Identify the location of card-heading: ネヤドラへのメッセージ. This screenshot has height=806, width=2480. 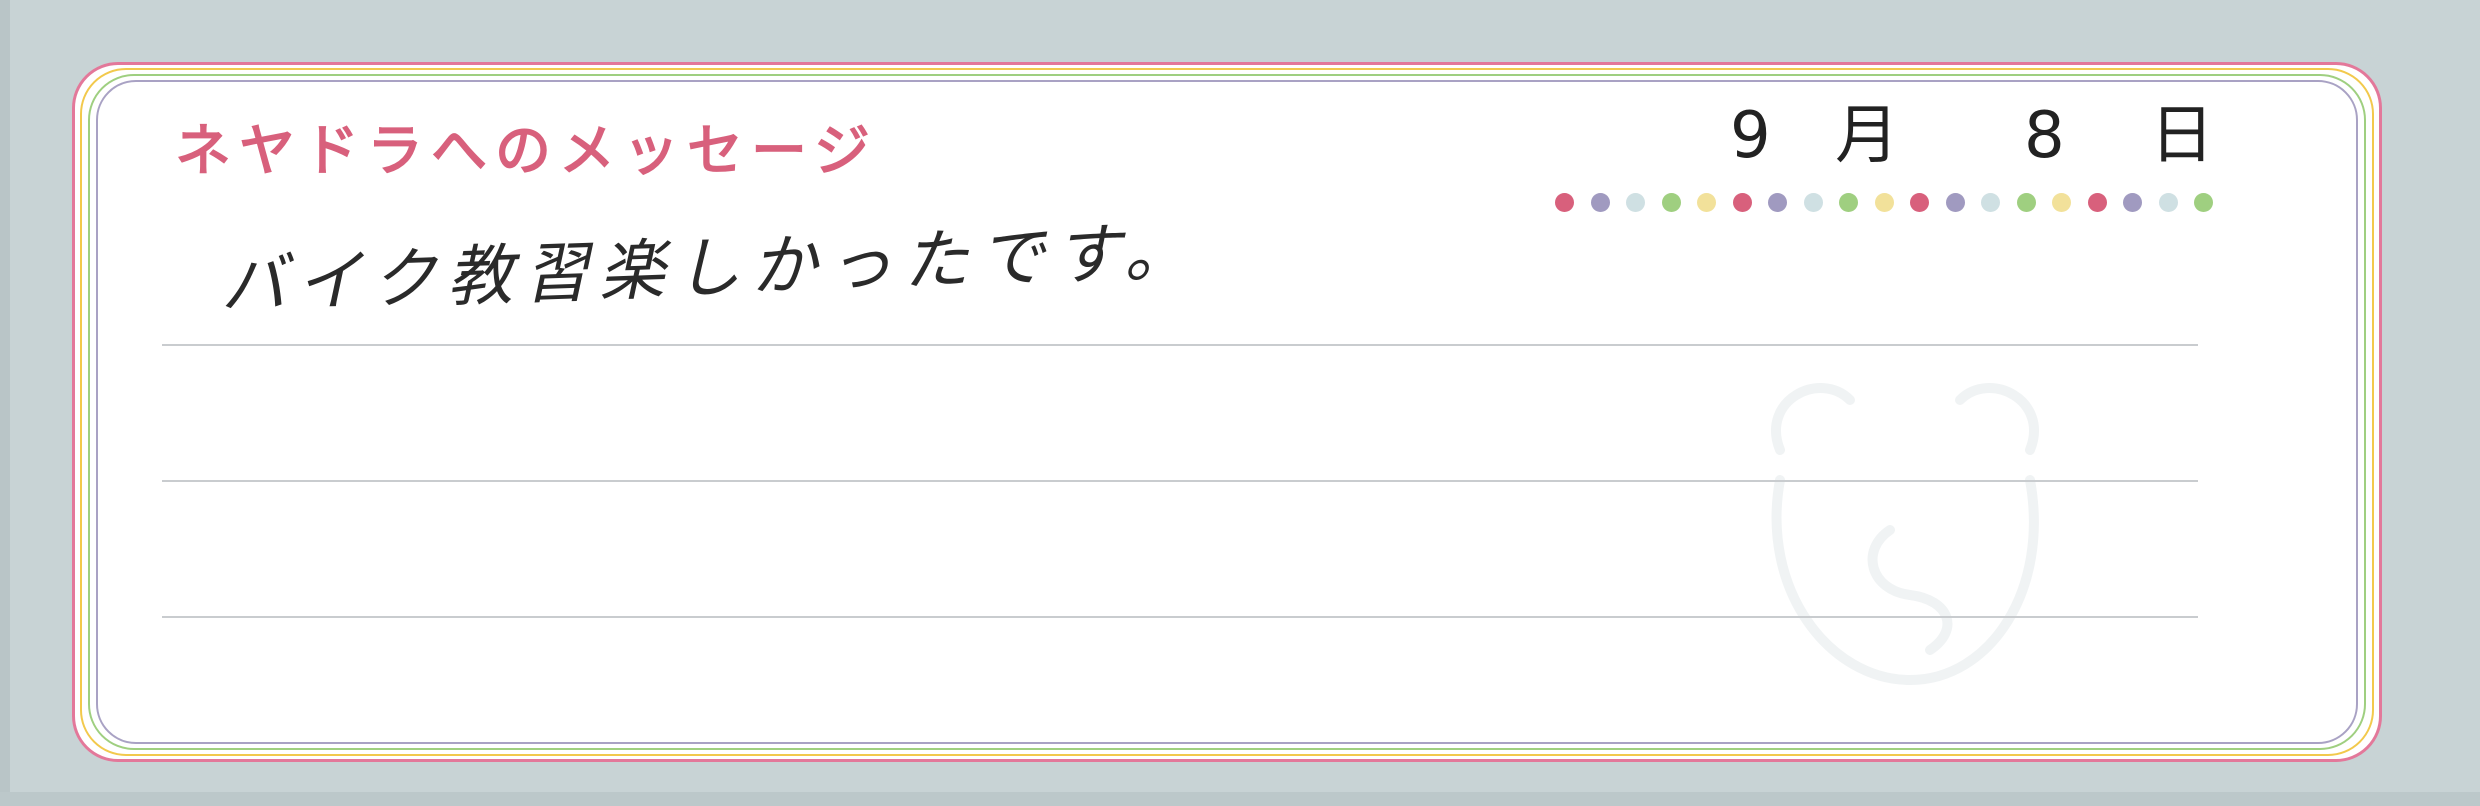
(526, 151).